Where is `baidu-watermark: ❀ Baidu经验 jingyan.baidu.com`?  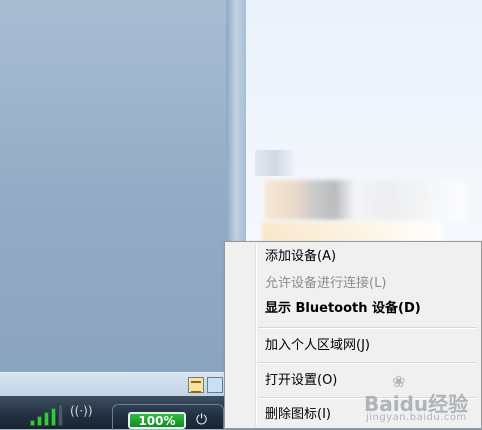 baidu-watermark: ❀ Baidu经验 jingyan.baidu.com is located at coordinates (423, 398).